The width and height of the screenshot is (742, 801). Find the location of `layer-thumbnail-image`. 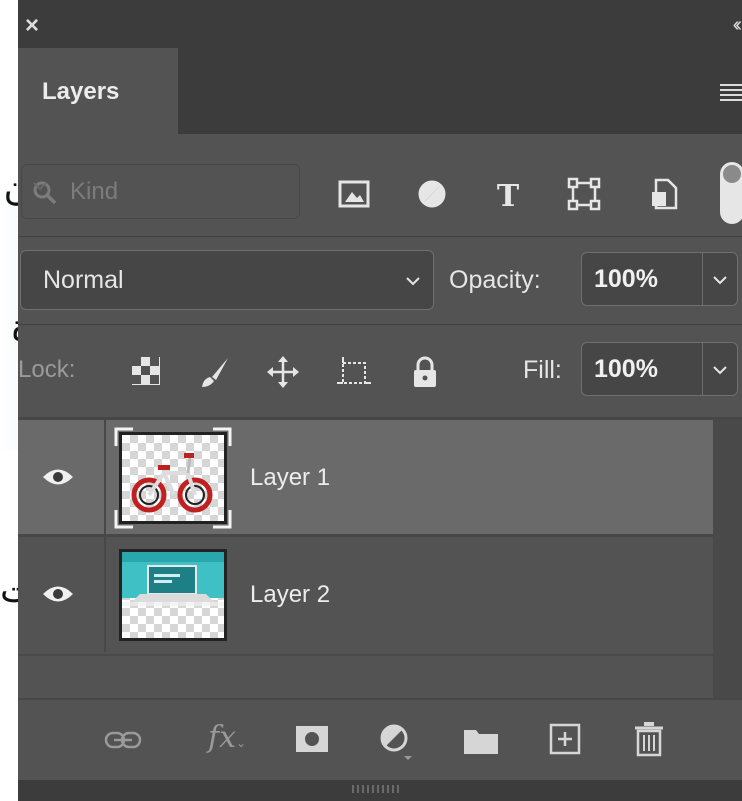

layer-thumbnail-image is located at coordinates (173, 595).